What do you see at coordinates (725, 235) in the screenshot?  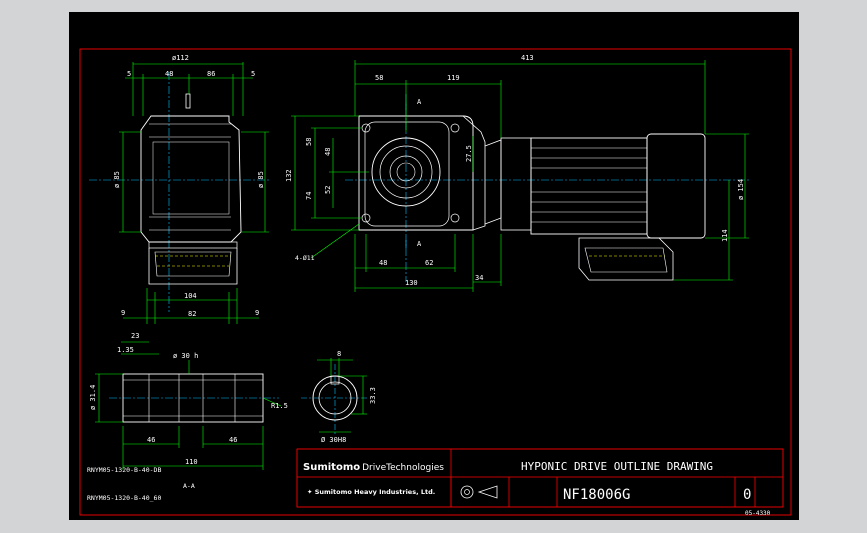 I see `dim-front-114: 114` at bounding box center [725, 235].